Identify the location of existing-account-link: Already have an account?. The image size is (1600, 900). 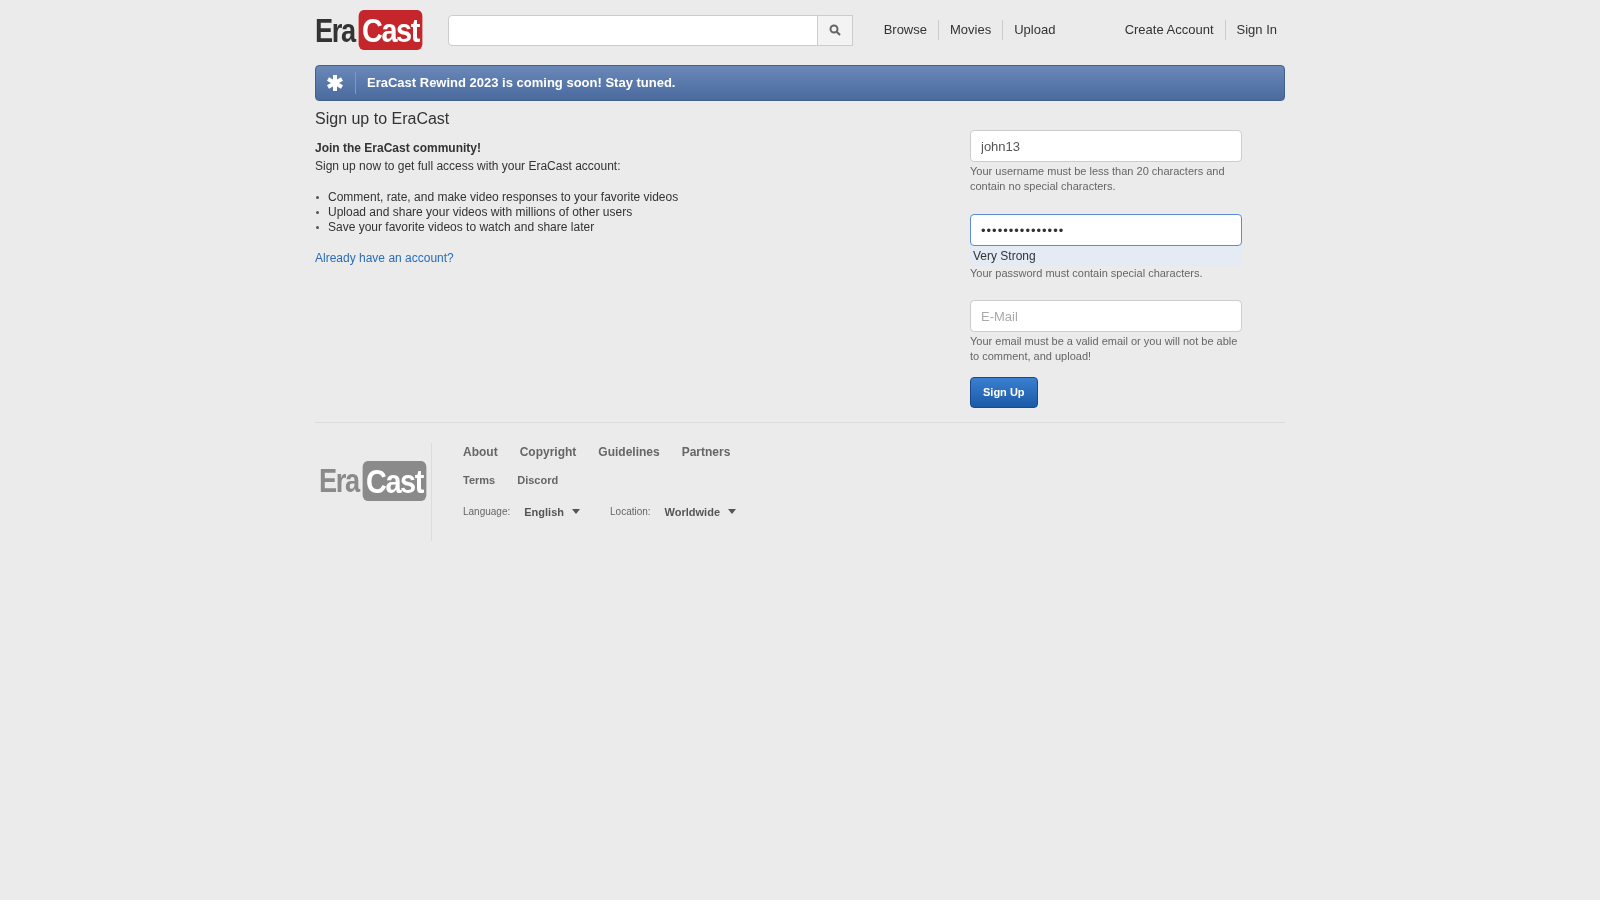
(384, 258).